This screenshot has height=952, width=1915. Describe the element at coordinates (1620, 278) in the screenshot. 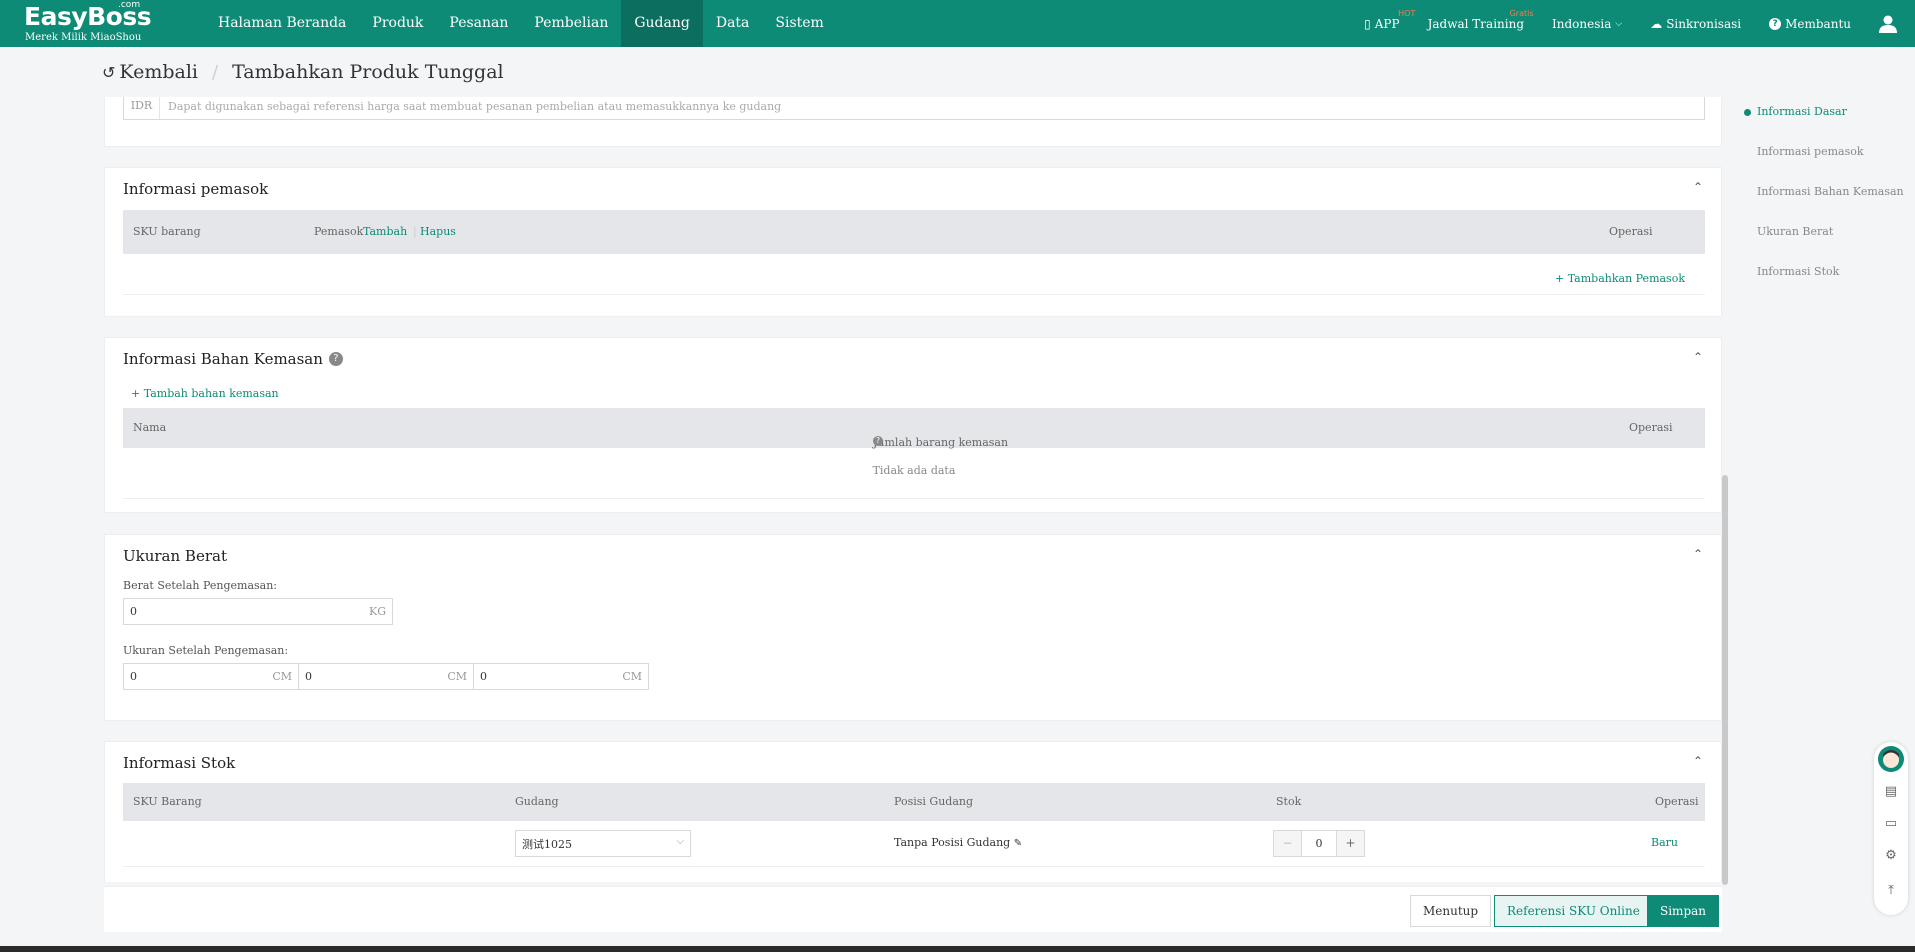

I see `add-supplier-button: + Tambahkan Pemasok` at that location.